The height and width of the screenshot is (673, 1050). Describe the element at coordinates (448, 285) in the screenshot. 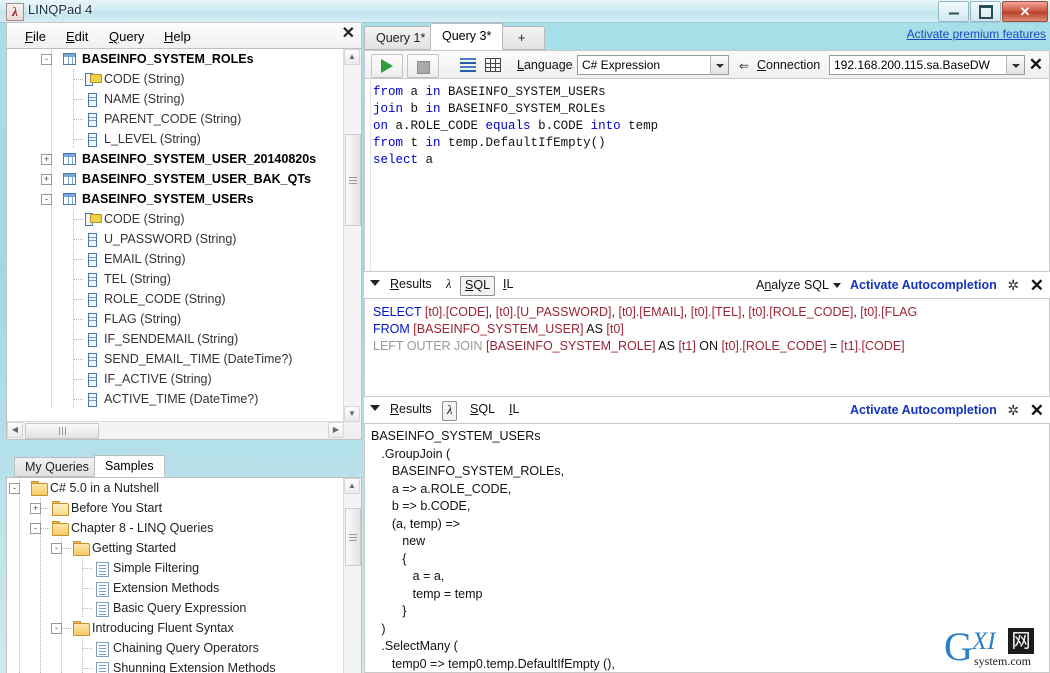

I see `sql-pane-tab-lambda: λ` at that location.